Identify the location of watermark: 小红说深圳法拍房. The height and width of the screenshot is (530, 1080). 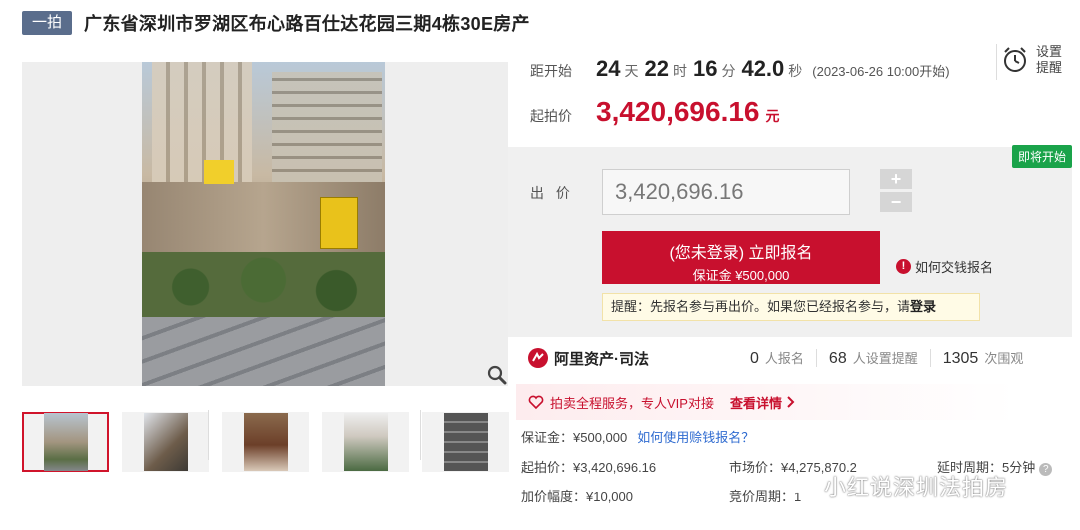
(896, 486).